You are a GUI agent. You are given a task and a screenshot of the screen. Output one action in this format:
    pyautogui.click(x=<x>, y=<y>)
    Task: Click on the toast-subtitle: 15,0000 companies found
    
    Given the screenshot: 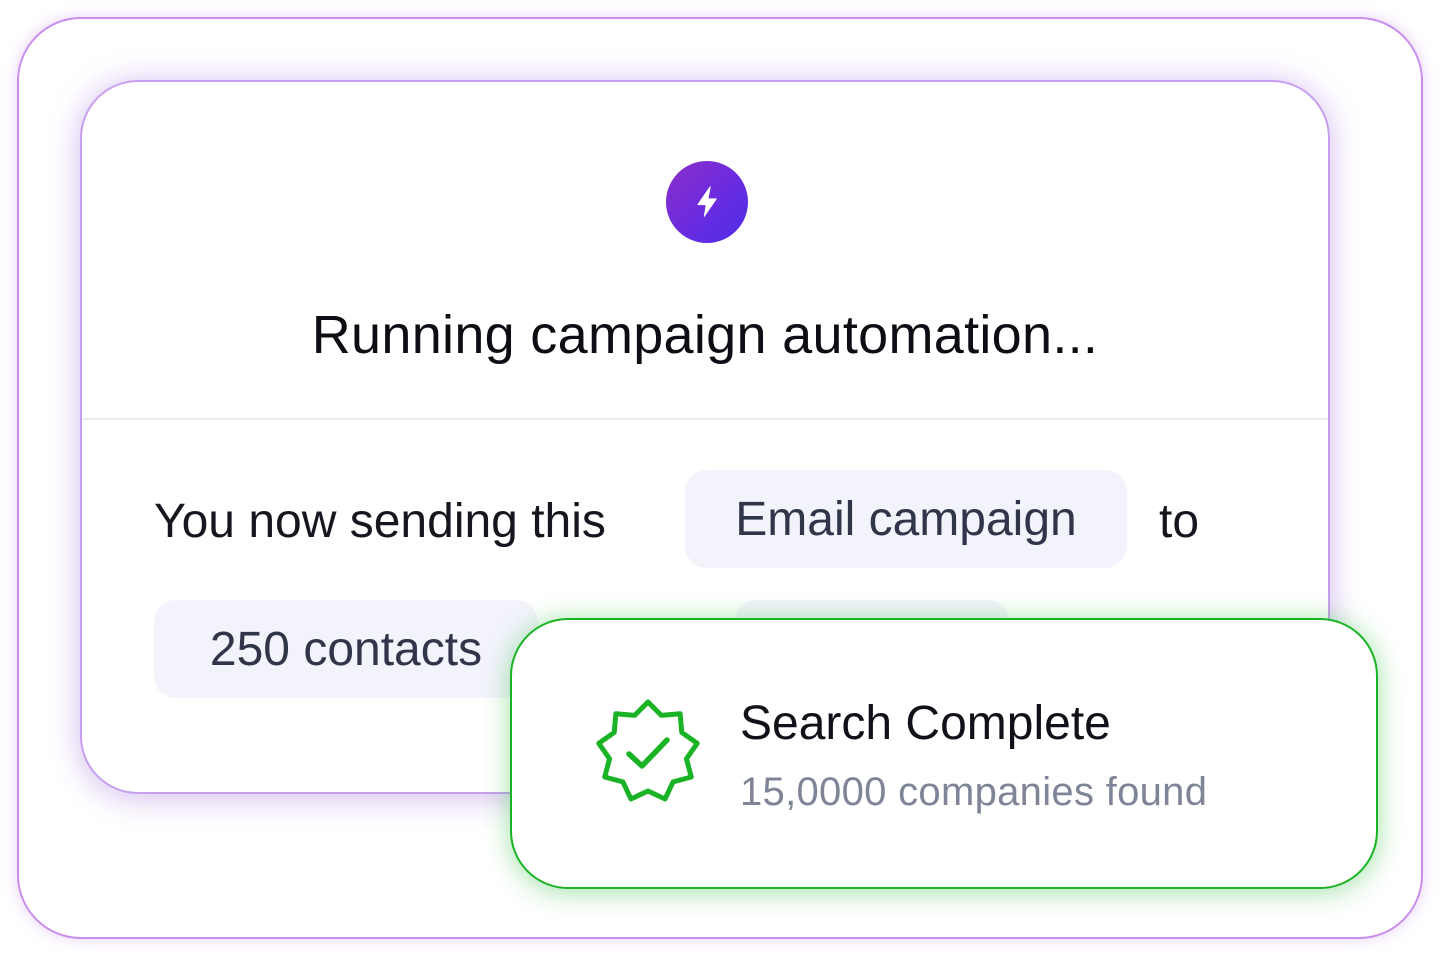 What is the action you would take?
    pyautogui.click(x=974, y=792)
    